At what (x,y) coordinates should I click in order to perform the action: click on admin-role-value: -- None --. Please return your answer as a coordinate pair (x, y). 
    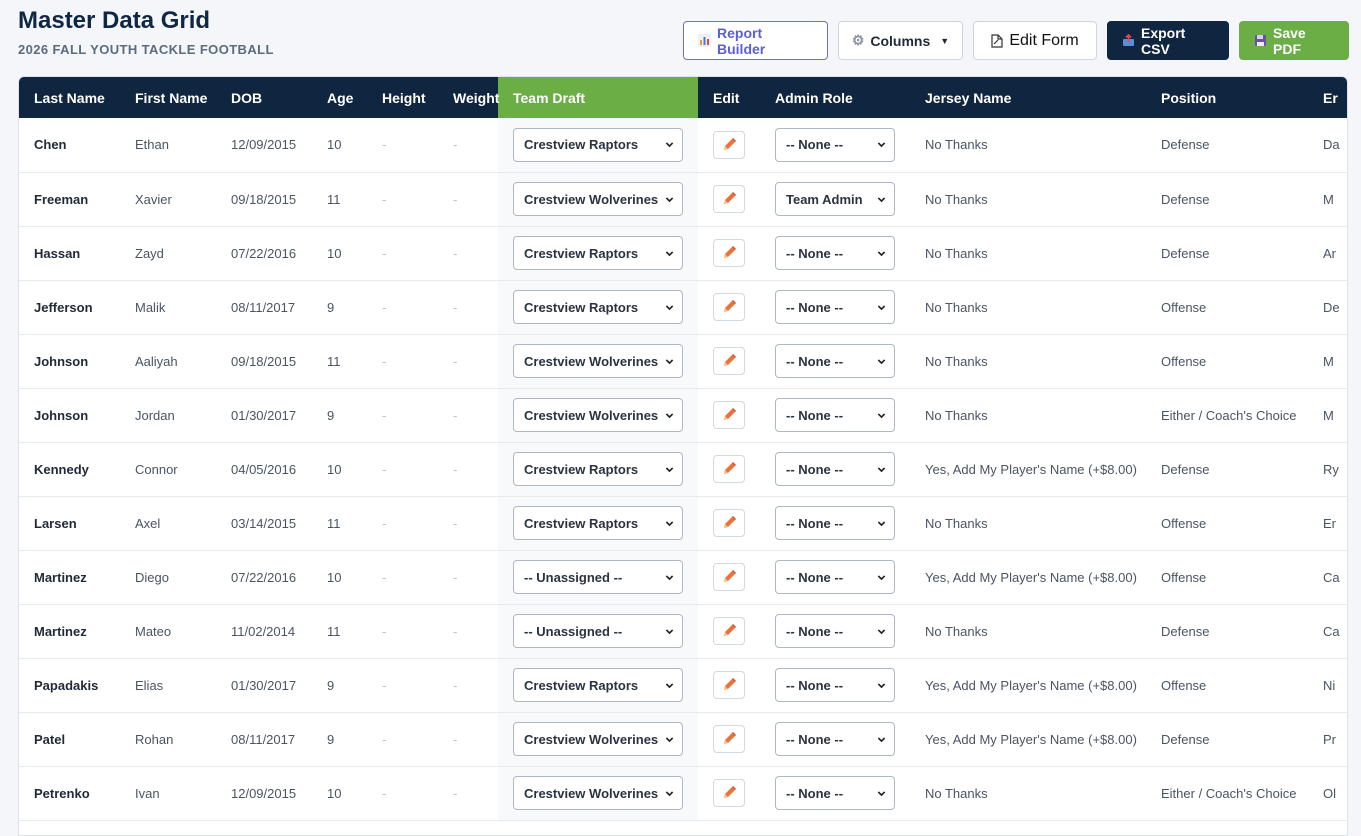
    Looking at the image, I should click on (815, 523).